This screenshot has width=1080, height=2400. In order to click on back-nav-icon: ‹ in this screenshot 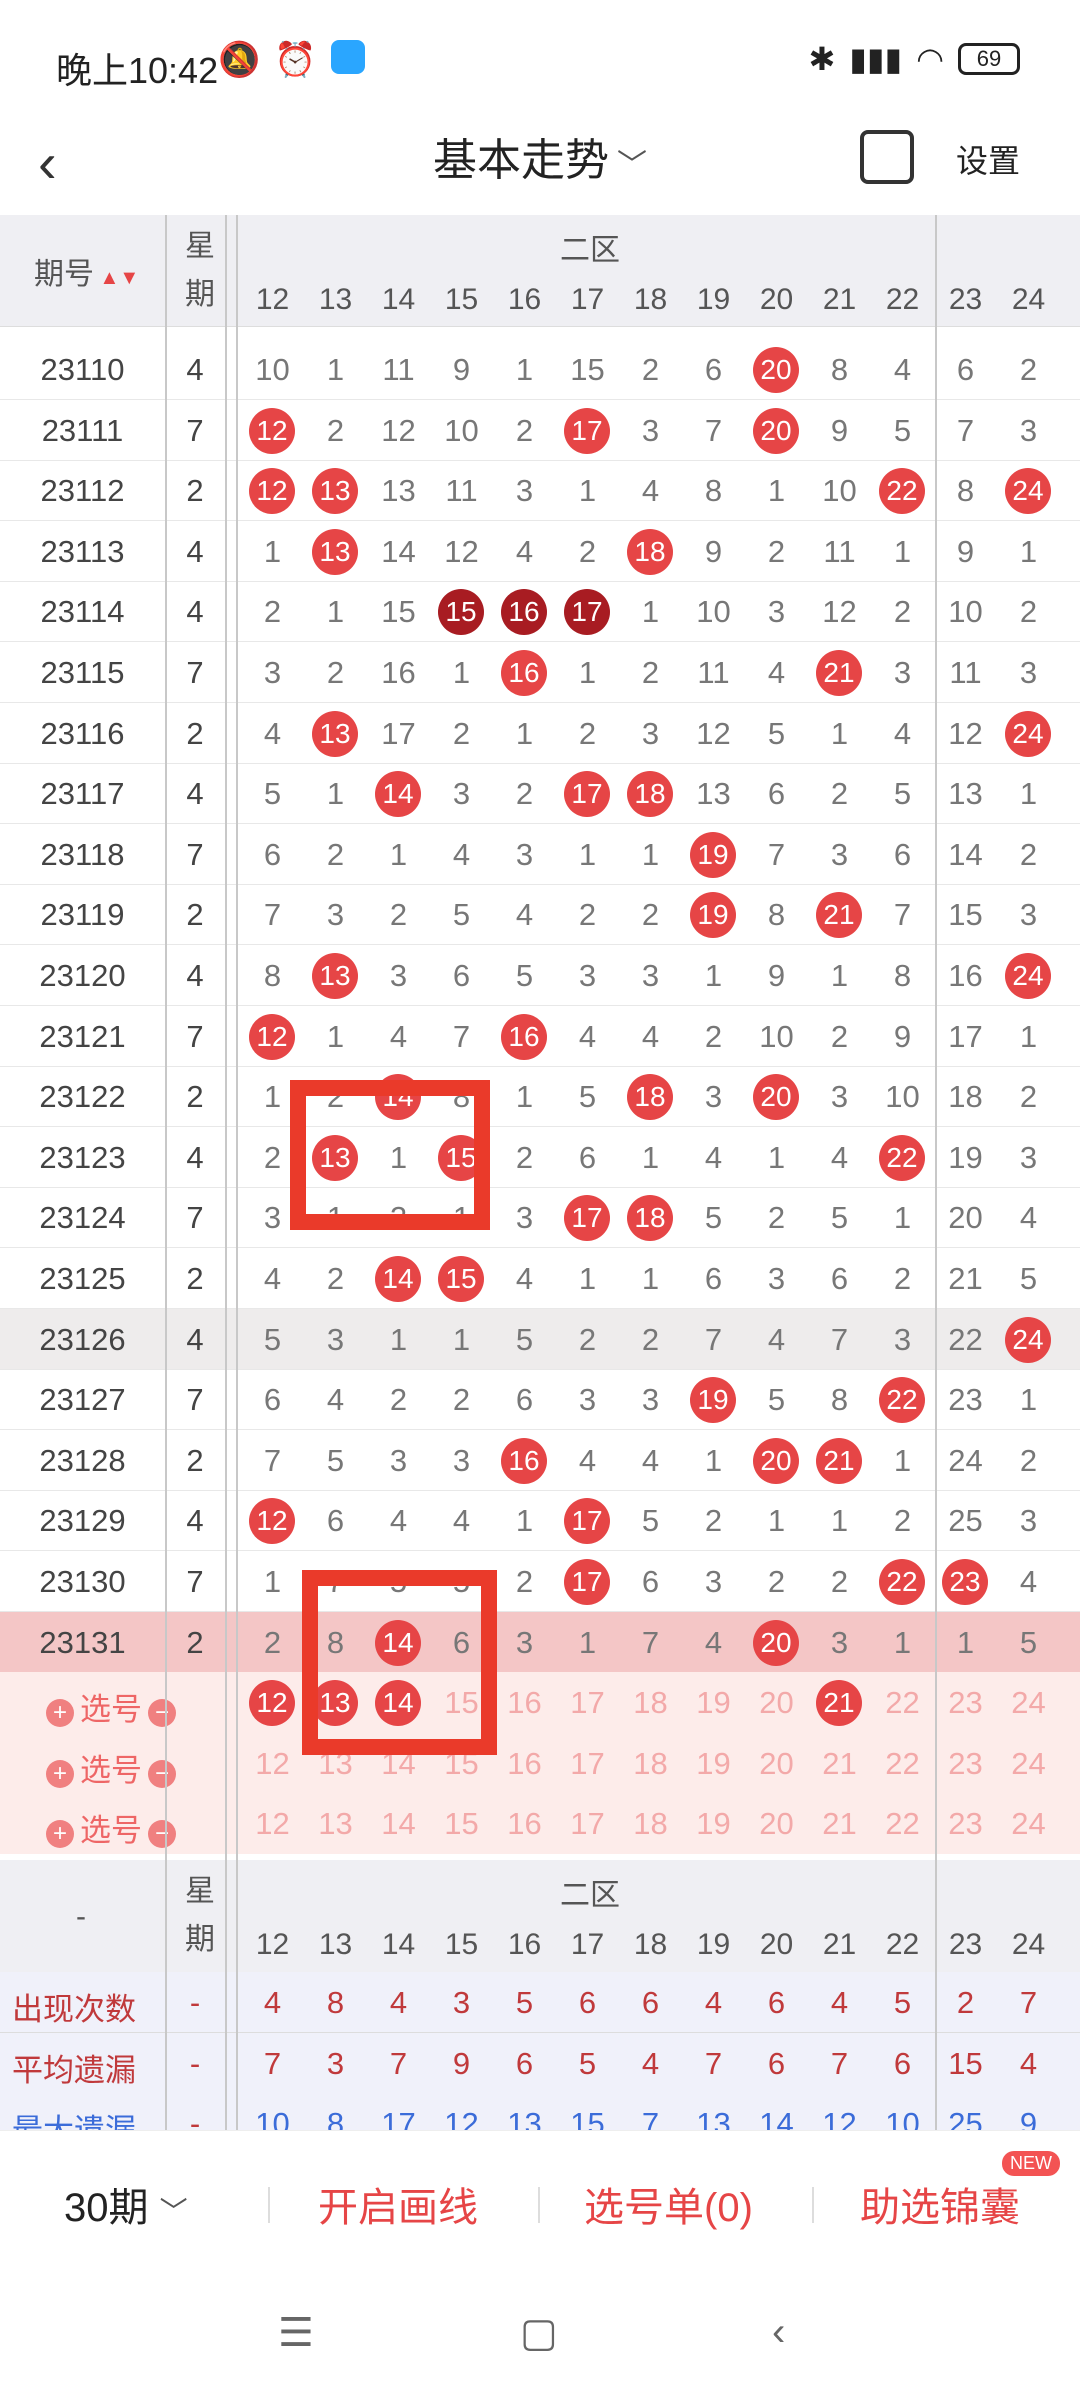, I will do `click(778, 2332)`.